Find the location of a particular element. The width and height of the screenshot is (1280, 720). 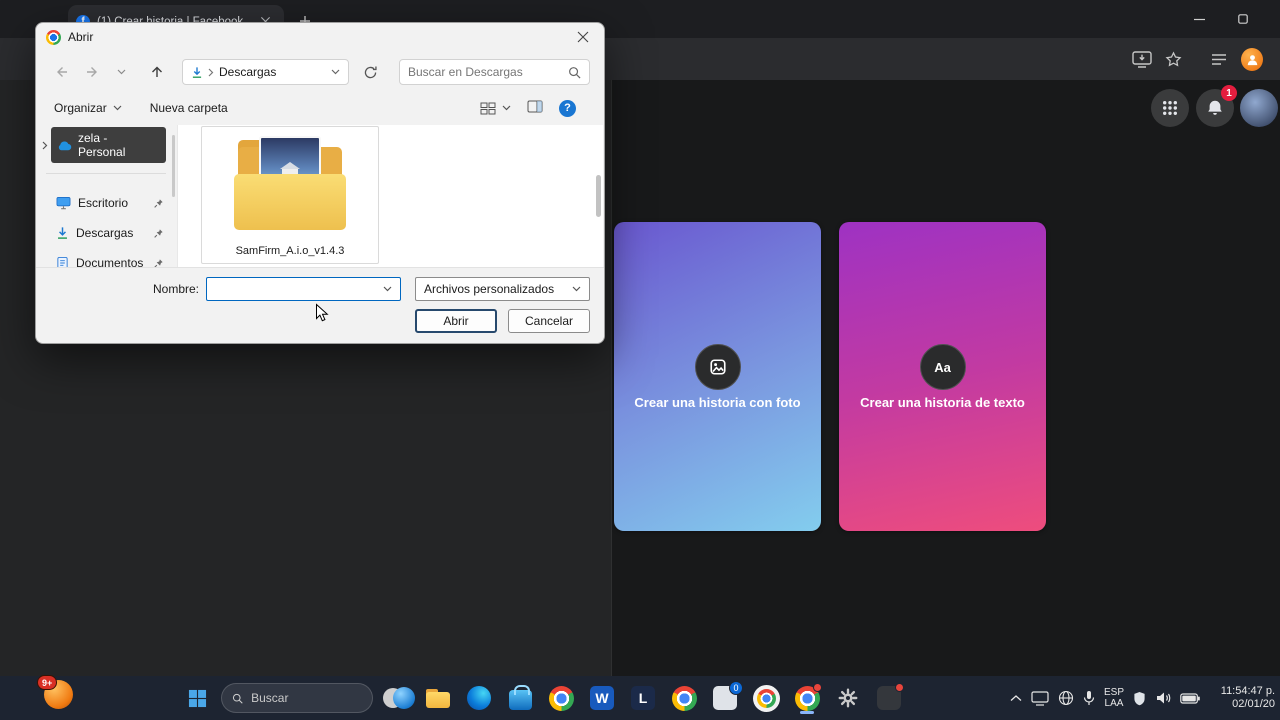

taskbar: W L 0 is located at coordinates (640, 698).